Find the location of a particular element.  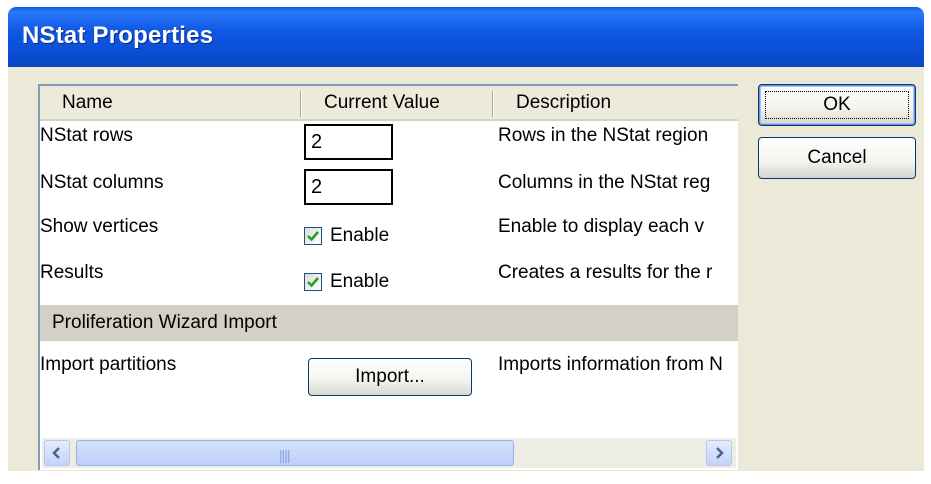

property-name: NStat rows is located at coordinates (86, 135).